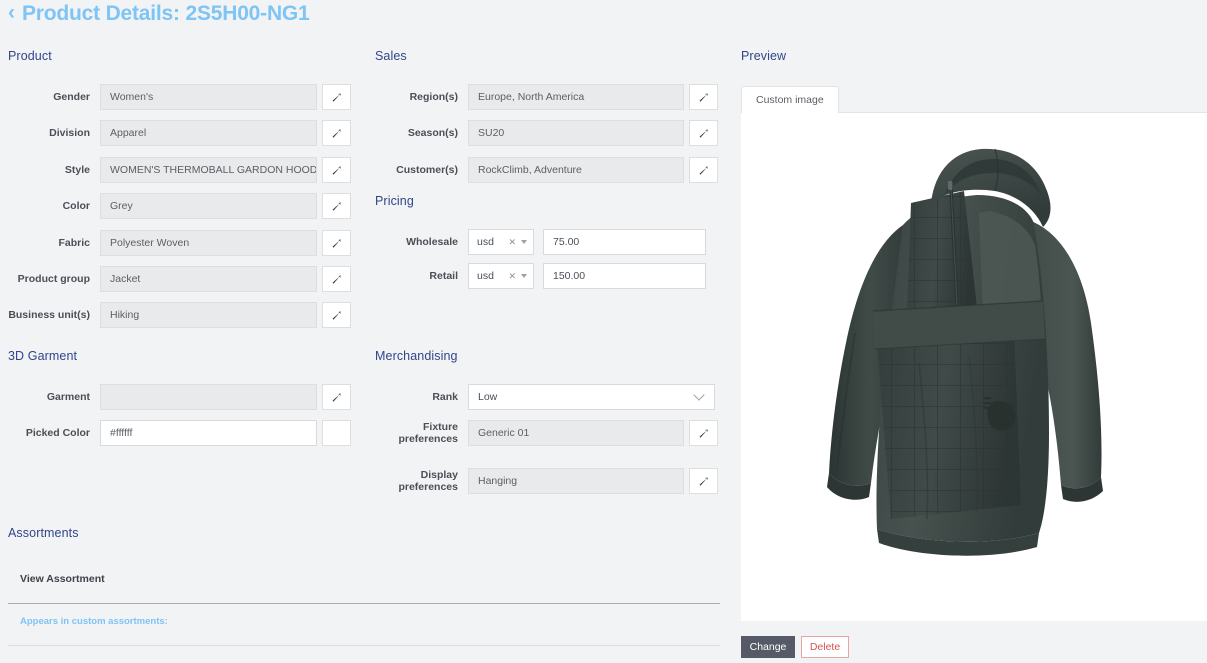 This screenshot has height=663, width=1207. What do you see at coordinates (336, 243) in the screenshot?
I see `goto-arrow-icon-fabric` at bounding box center [336, 243].